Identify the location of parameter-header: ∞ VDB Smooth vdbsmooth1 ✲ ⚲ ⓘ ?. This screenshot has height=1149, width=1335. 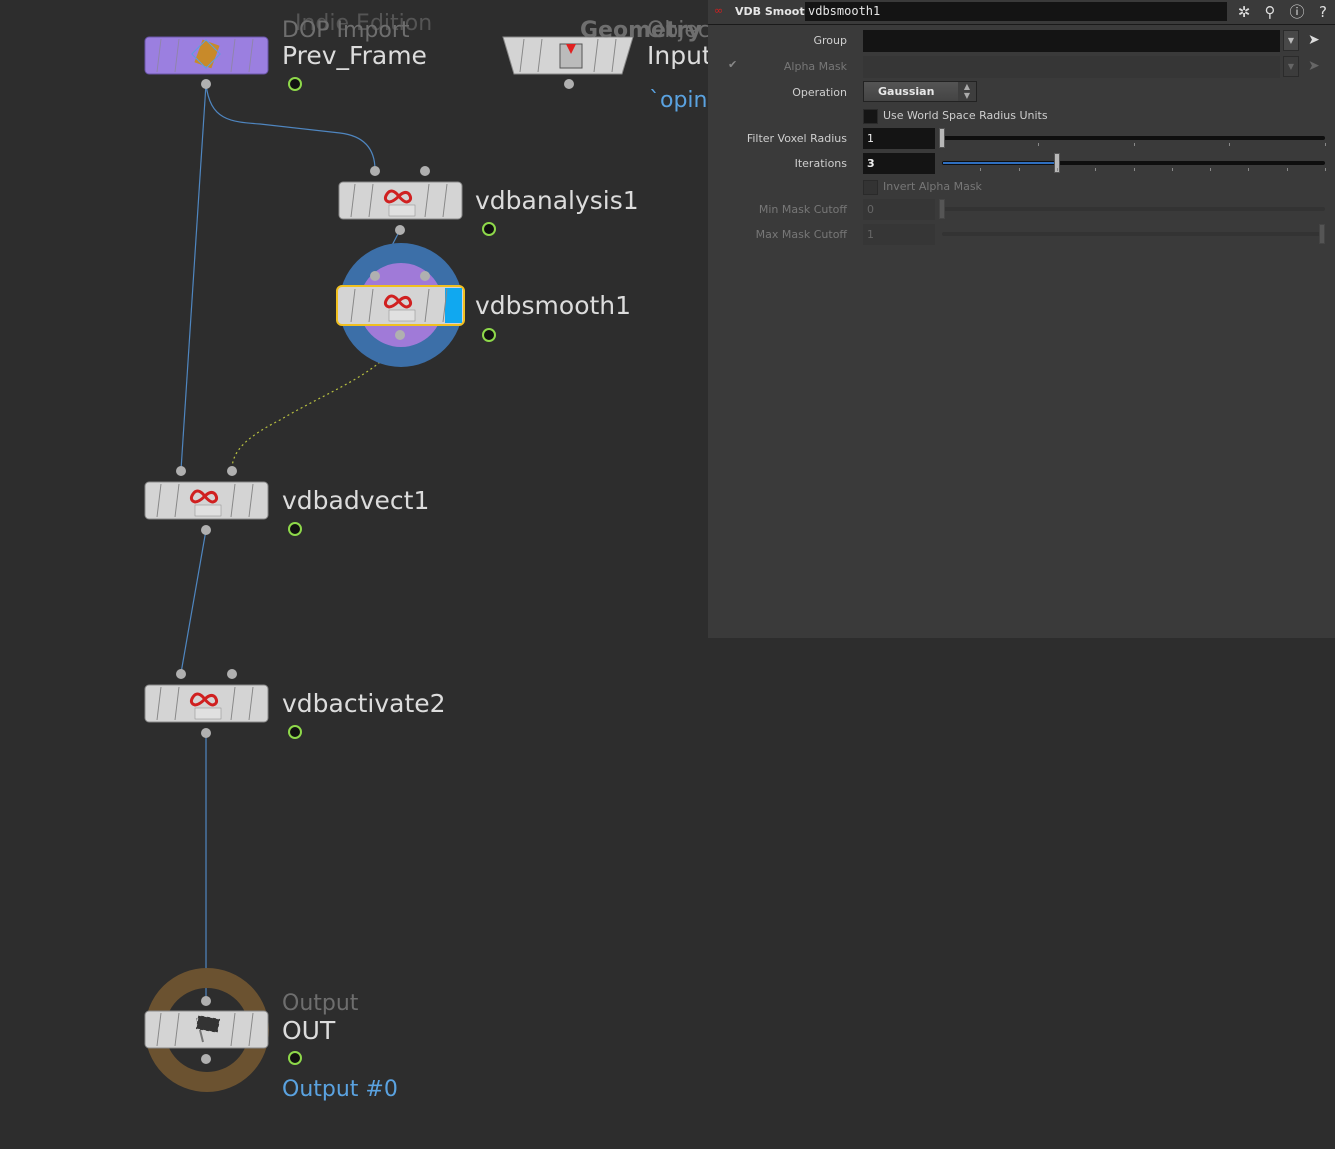
(1021, 12).